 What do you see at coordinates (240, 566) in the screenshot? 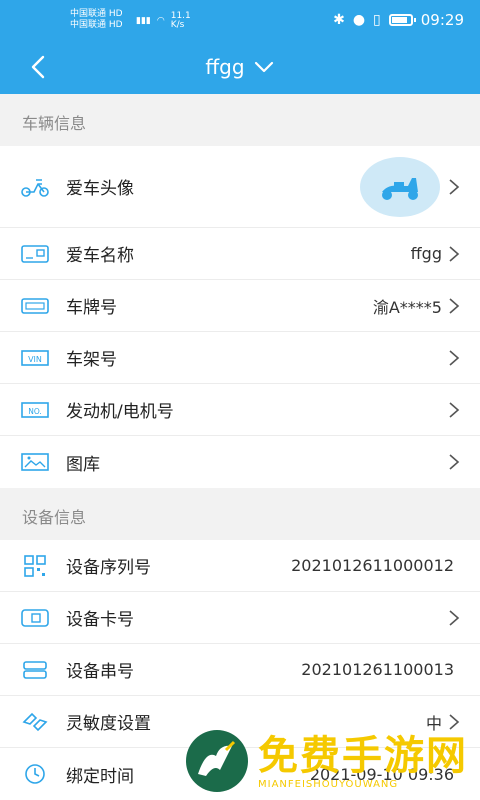
I see `row-device-serial: 设备序列号 2021012611000012` at bounding box center [240, 566].